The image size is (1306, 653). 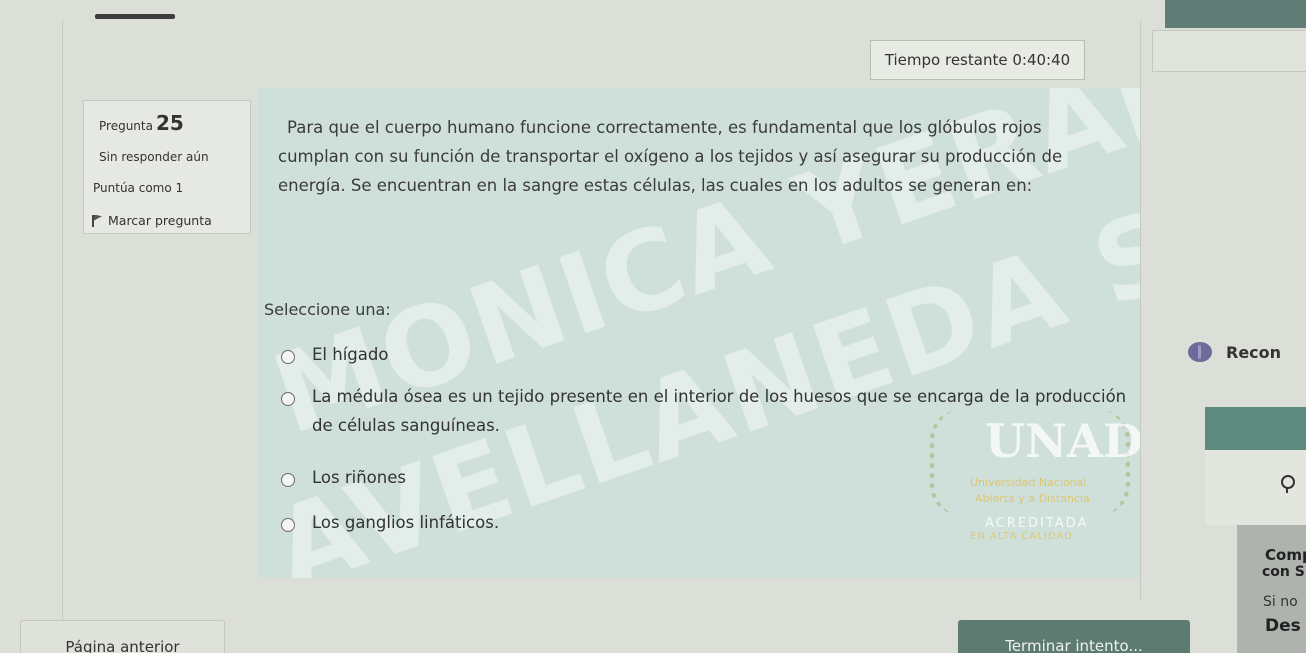 I want to click on answer-option-d: Los ganglios linfáticos., so click(x=390, y=525).